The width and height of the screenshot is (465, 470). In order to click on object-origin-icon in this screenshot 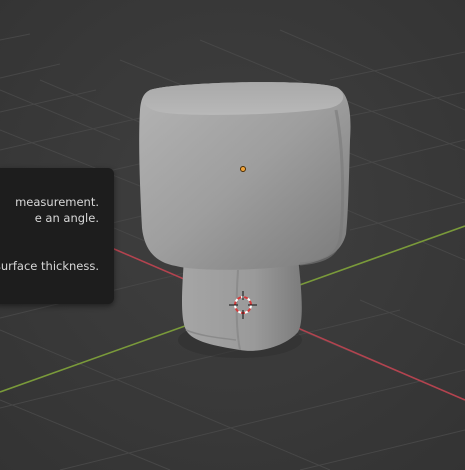, I will do `click(243, 169)`.